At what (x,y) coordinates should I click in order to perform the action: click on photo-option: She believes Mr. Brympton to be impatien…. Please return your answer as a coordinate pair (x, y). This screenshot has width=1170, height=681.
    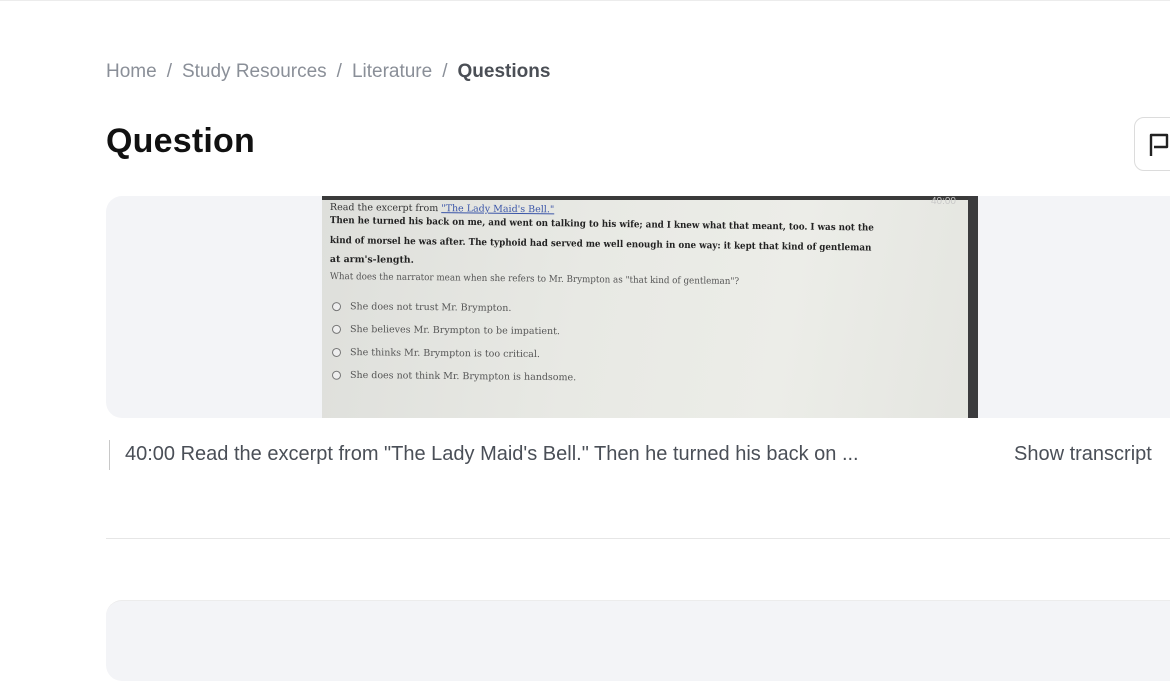
    Looking at the image, I should click on (446, 330).